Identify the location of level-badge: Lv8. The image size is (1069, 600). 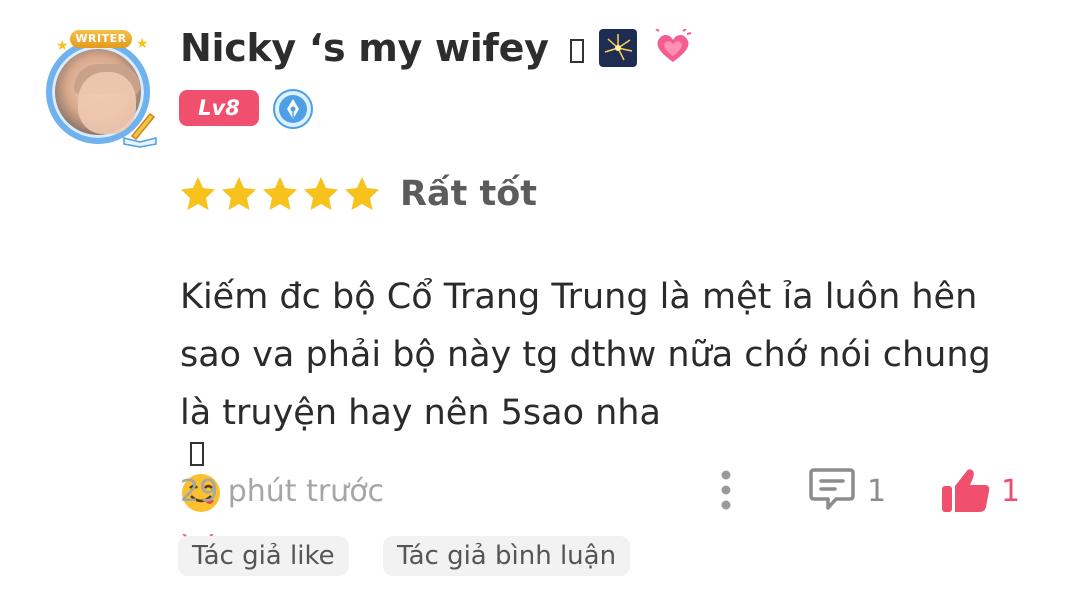
(219, 108).